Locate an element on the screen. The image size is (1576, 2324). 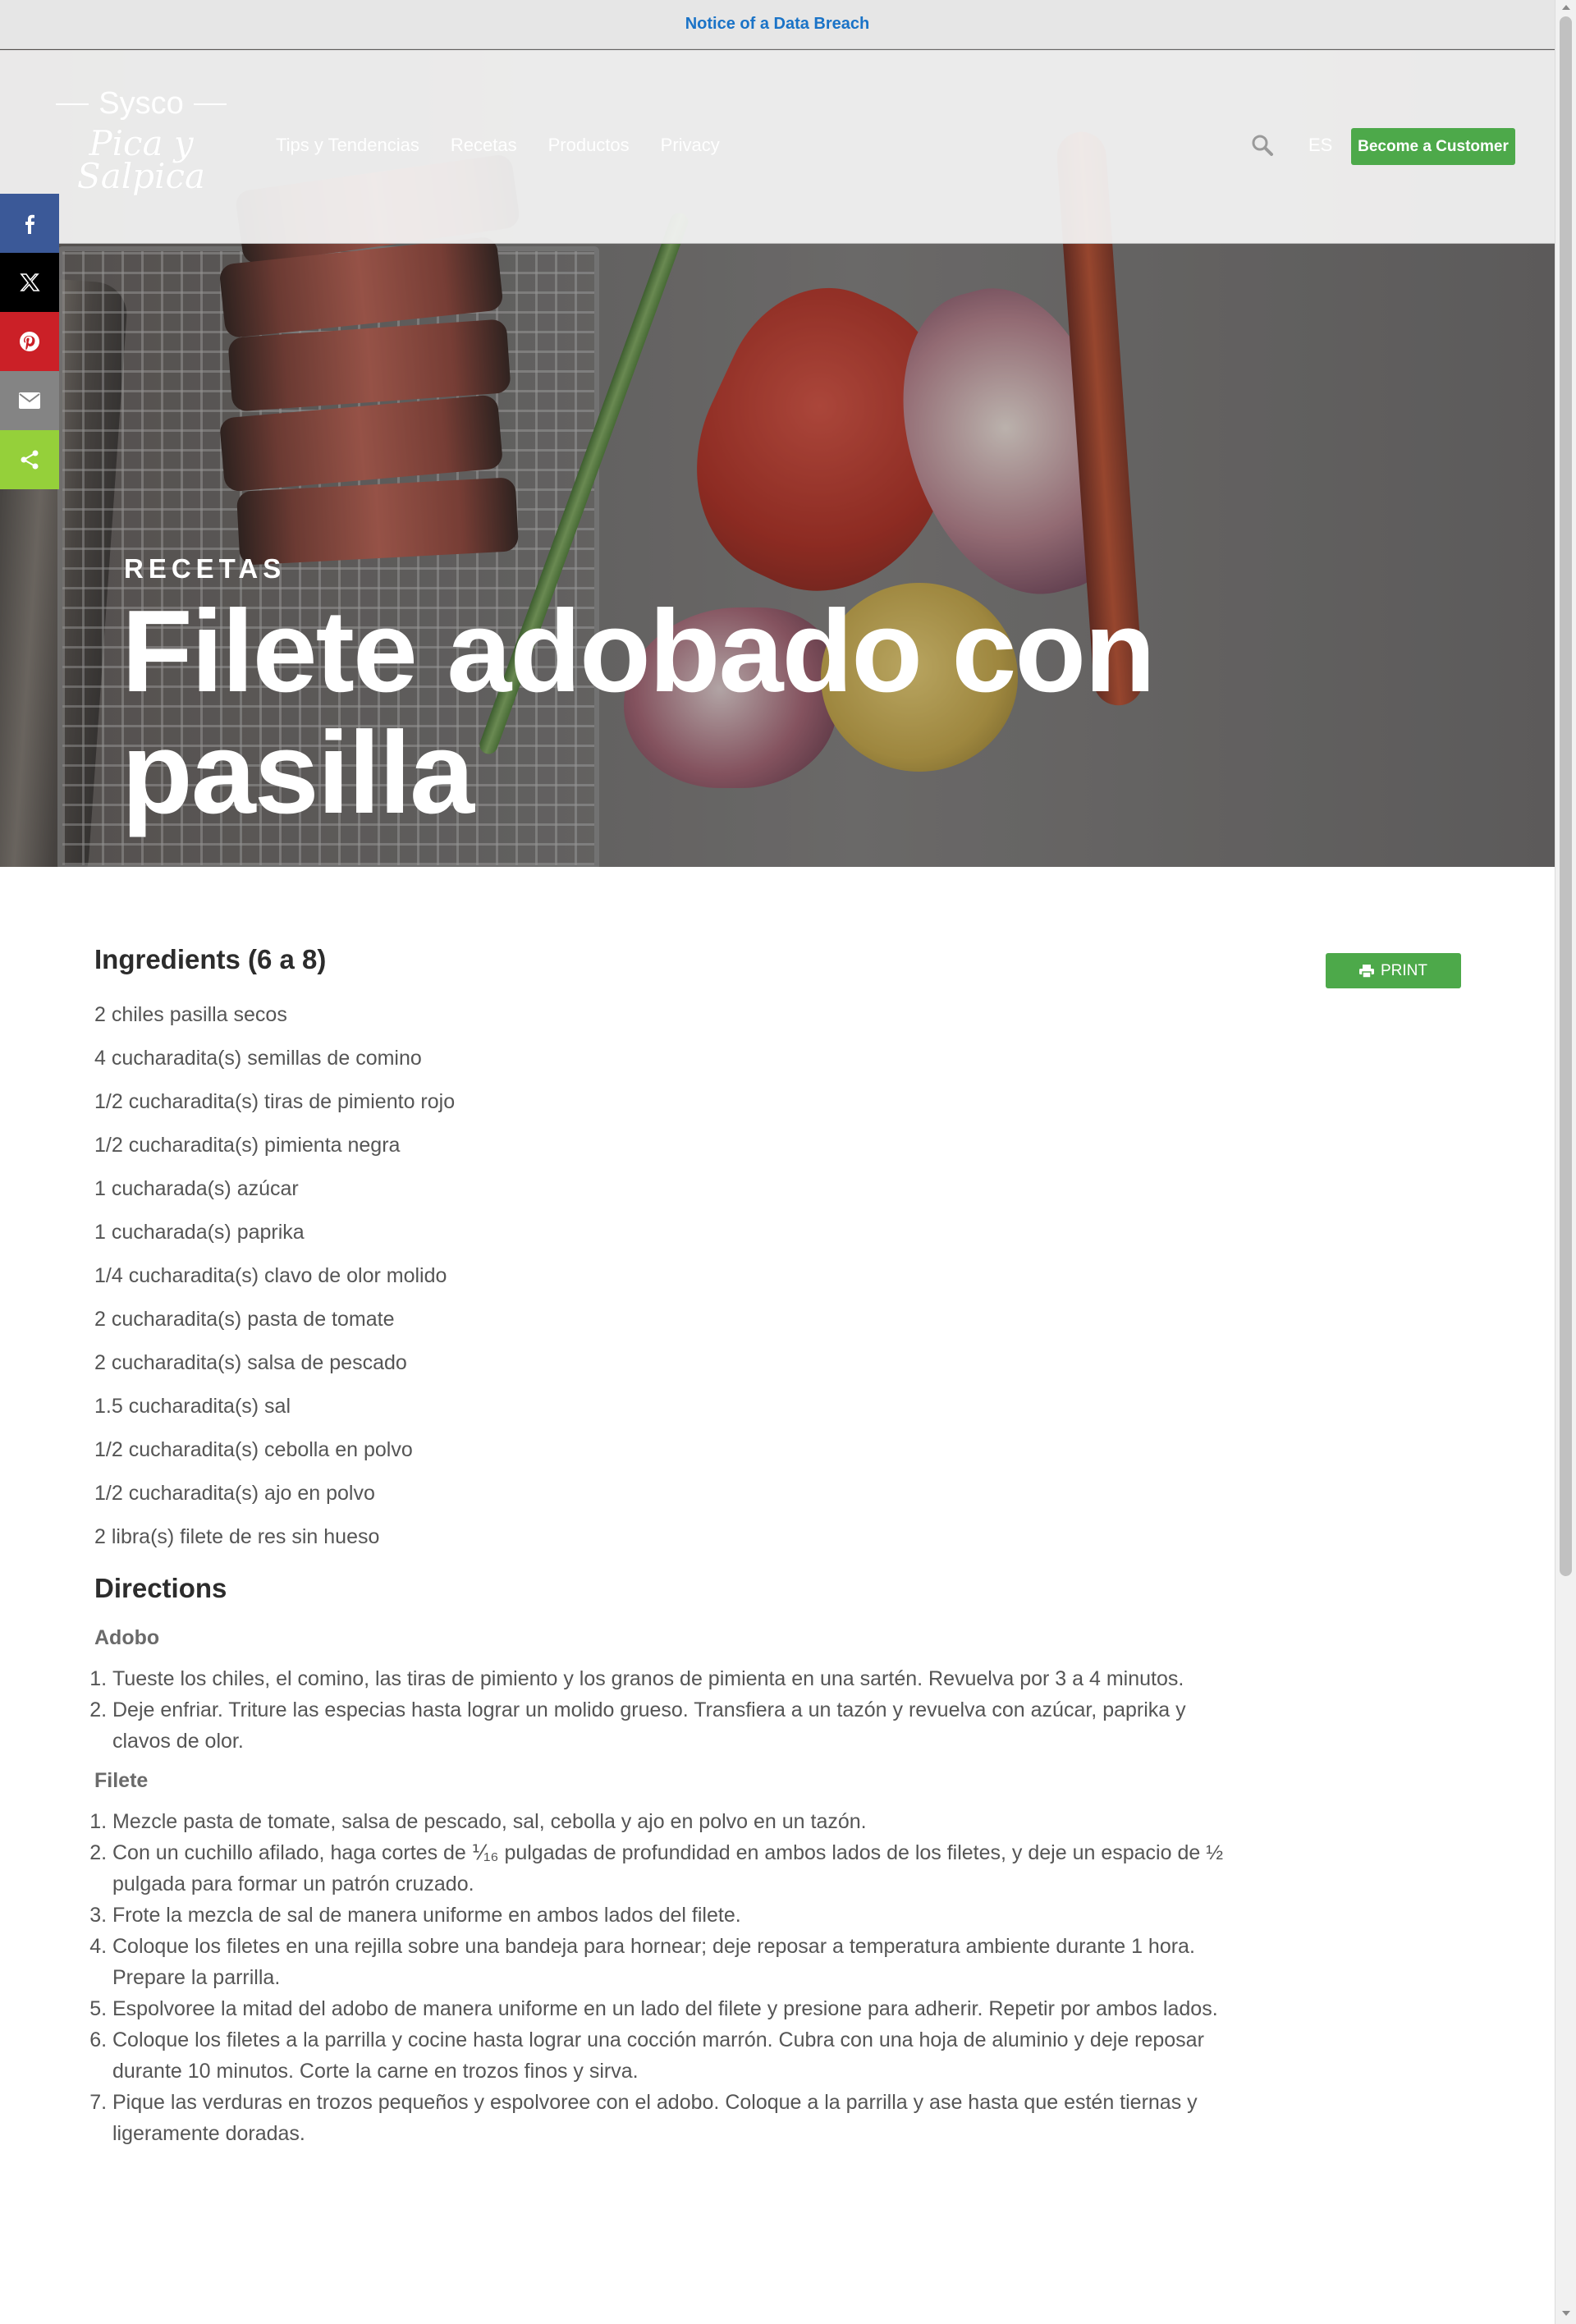
facebook-share-button is located at coordinates (30, 223).